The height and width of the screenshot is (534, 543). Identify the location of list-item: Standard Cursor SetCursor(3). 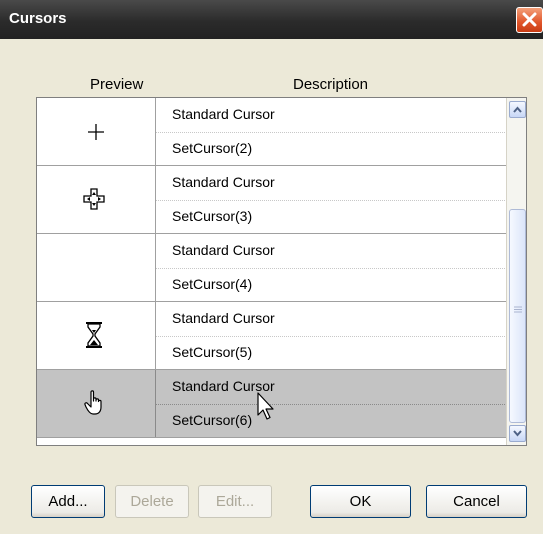
(272, 200).